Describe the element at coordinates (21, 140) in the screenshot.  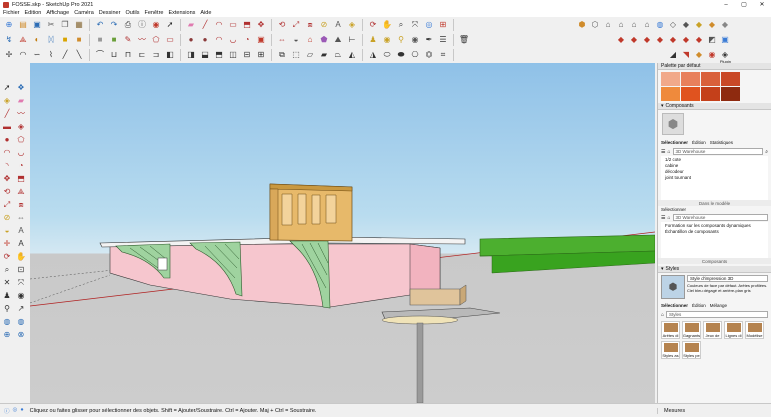
I see `polygon-left-icon: ⬠` at that location.